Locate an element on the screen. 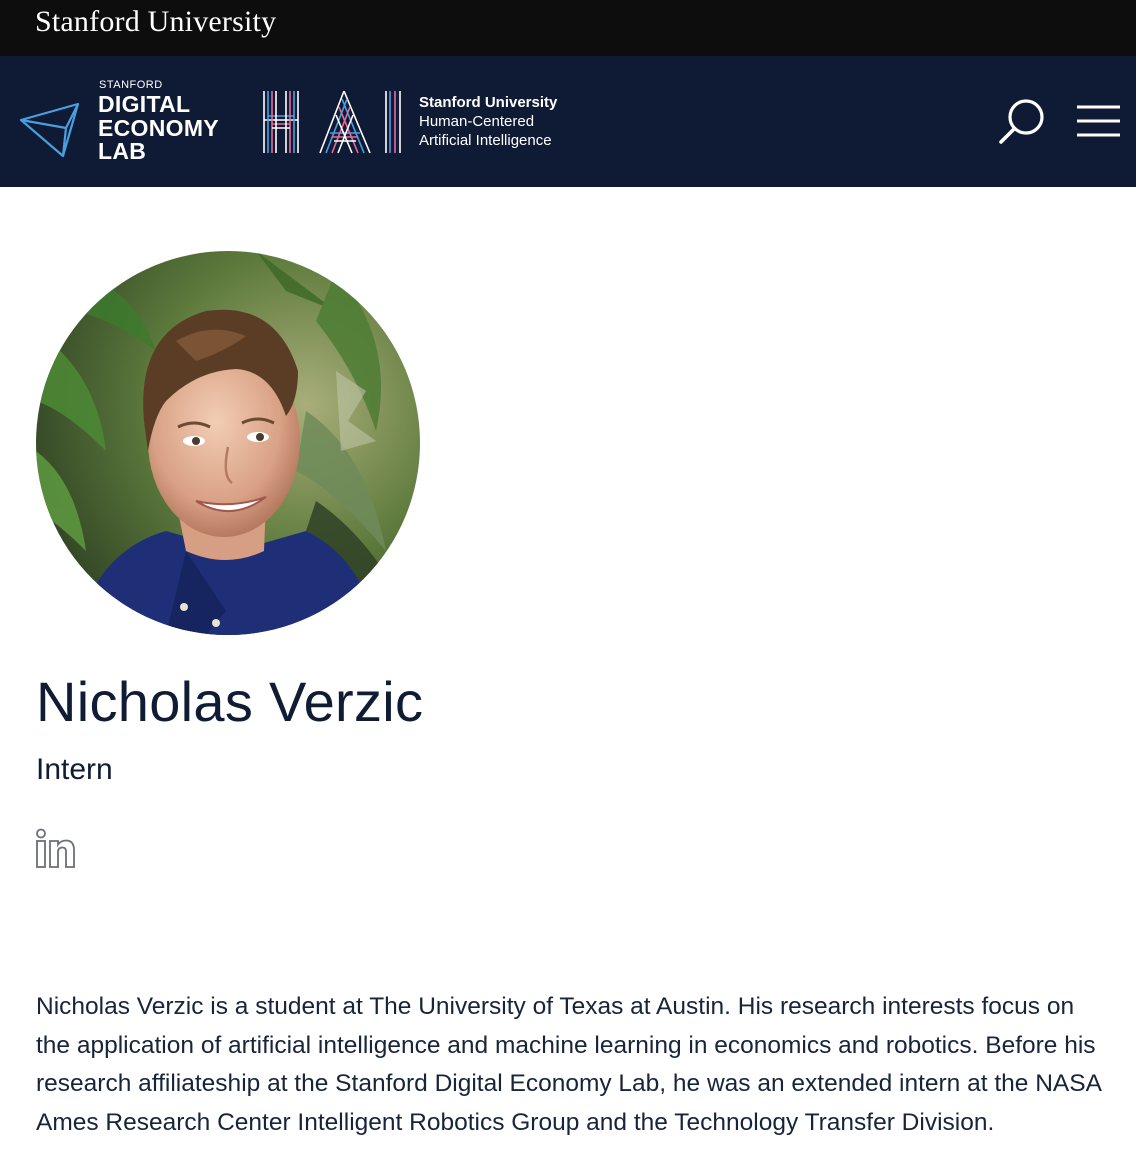  hai-line-1: Stanford University is located at coordinates (488, 102).